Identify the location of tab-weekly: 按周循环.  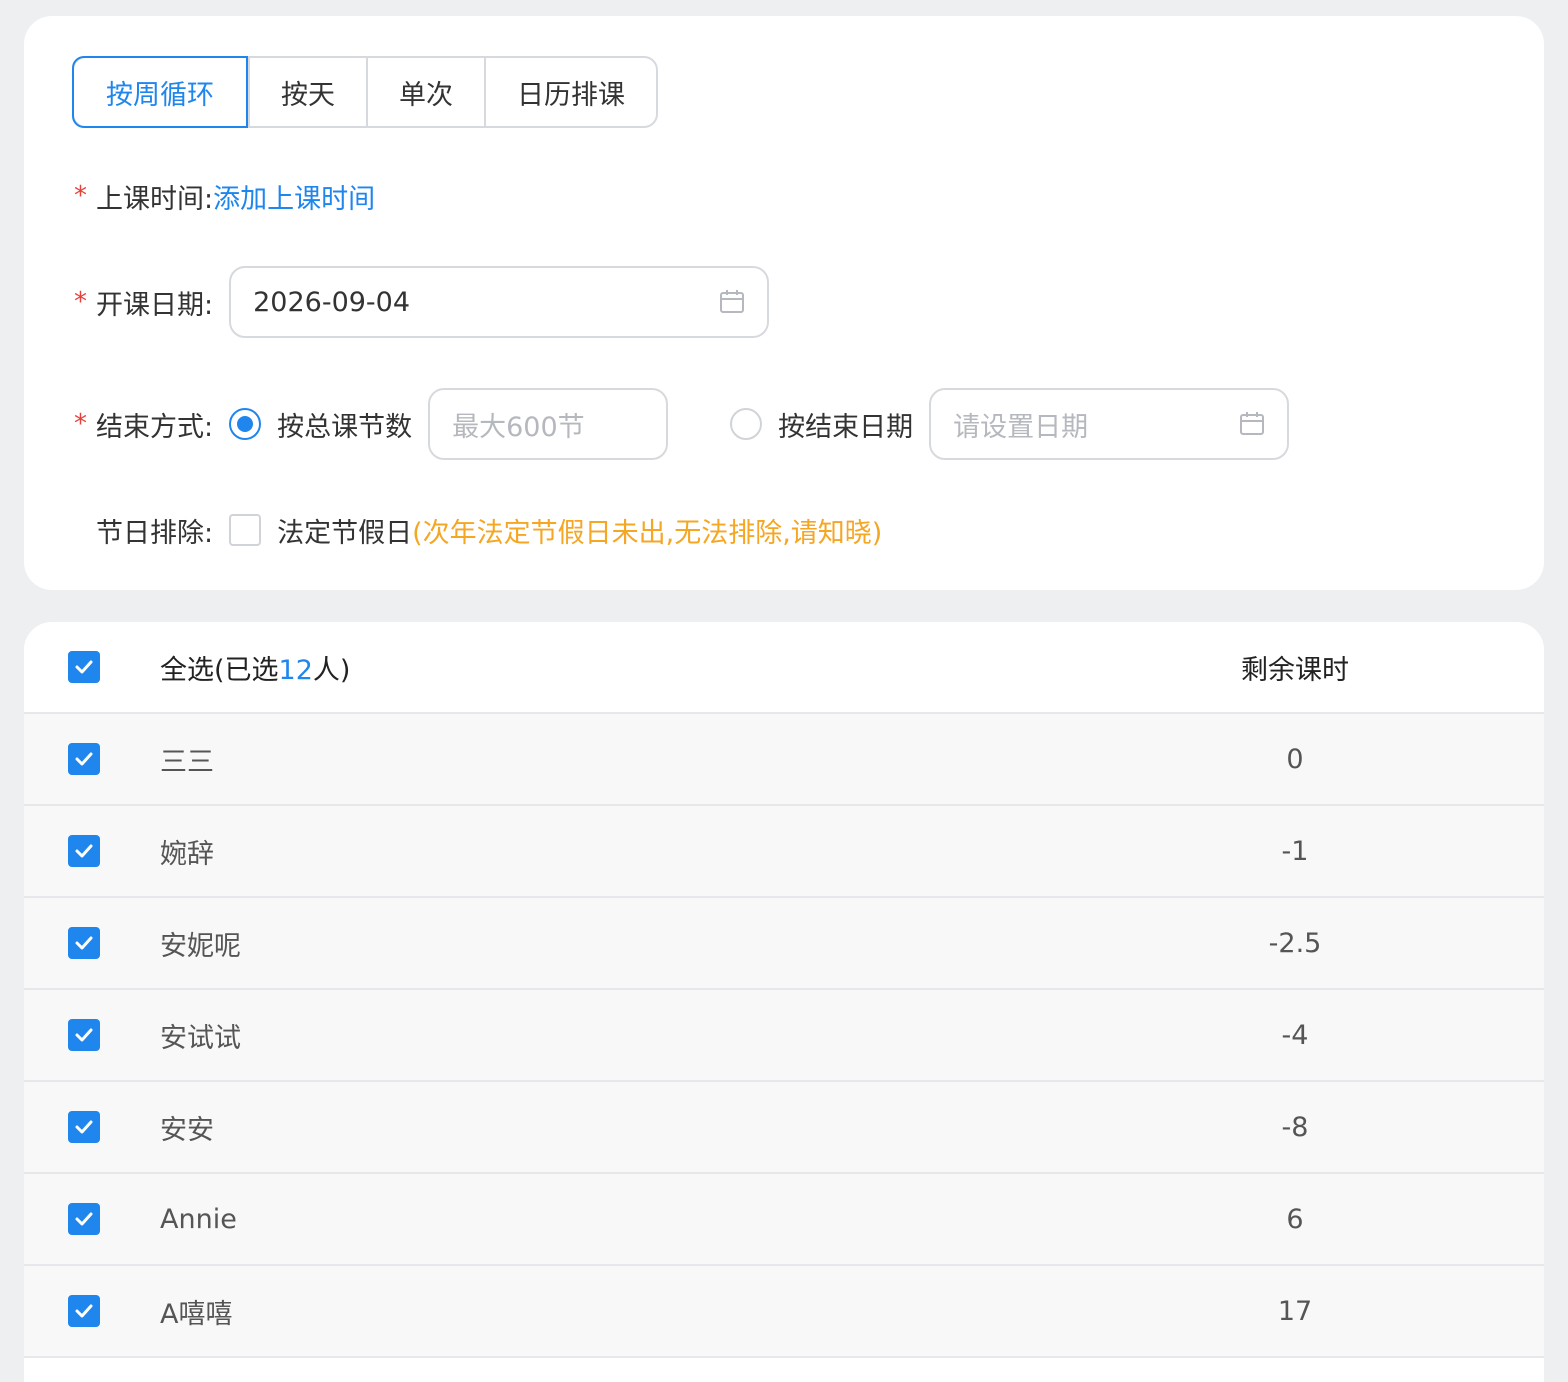
(160, 92).